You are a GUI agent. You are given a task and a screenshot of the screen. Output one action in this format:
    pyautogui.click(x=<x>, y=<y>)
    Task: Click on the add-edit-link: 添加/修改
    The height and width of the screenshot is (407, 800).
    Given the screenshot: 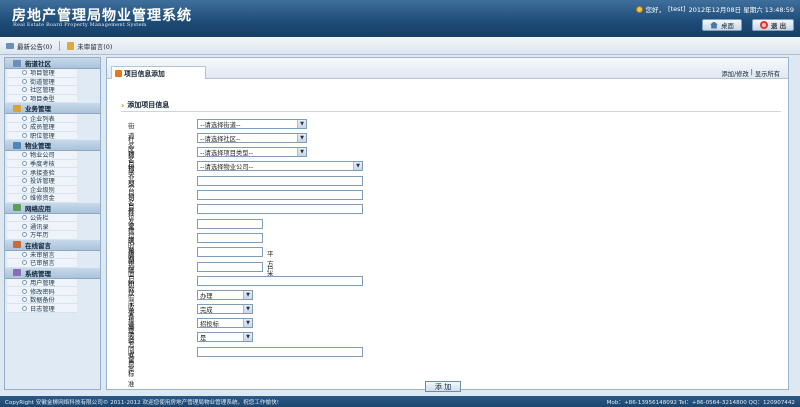 What is the action you would take?
    pyautogui.click(x=734, y=73)
    